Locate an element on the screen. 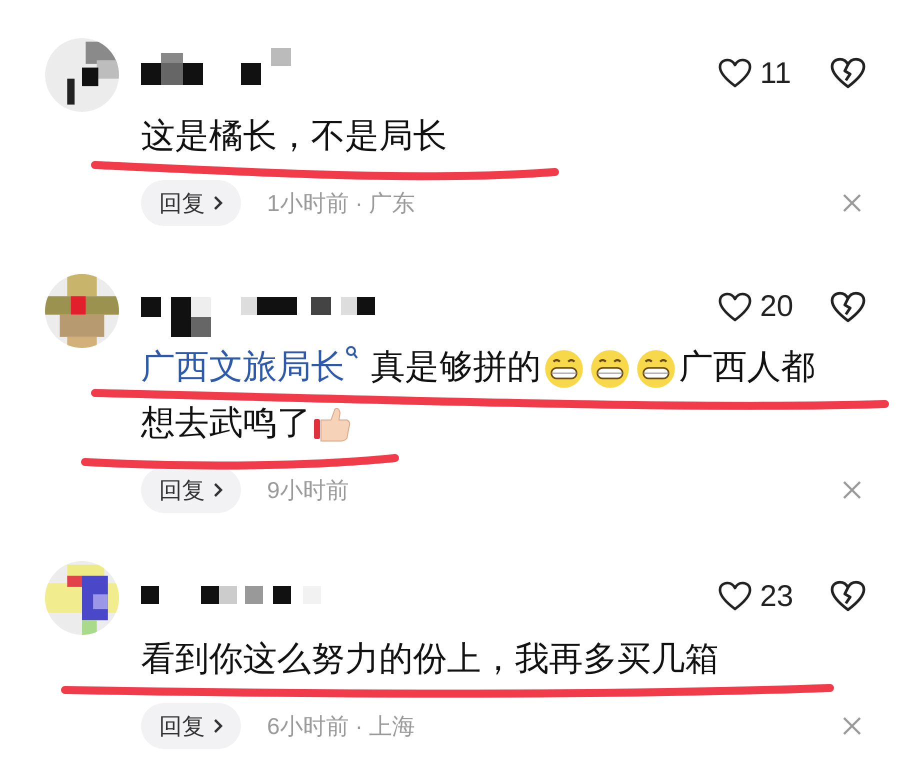  comment-time: 9小时前 is located at coordinates (308, 490).